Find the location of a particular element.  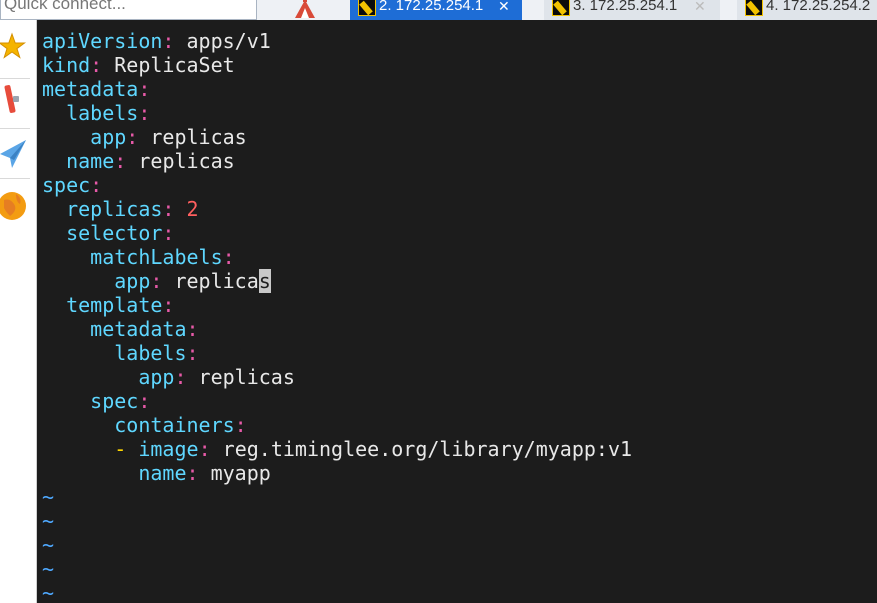

home-tab is located at coordinates (306, 10).